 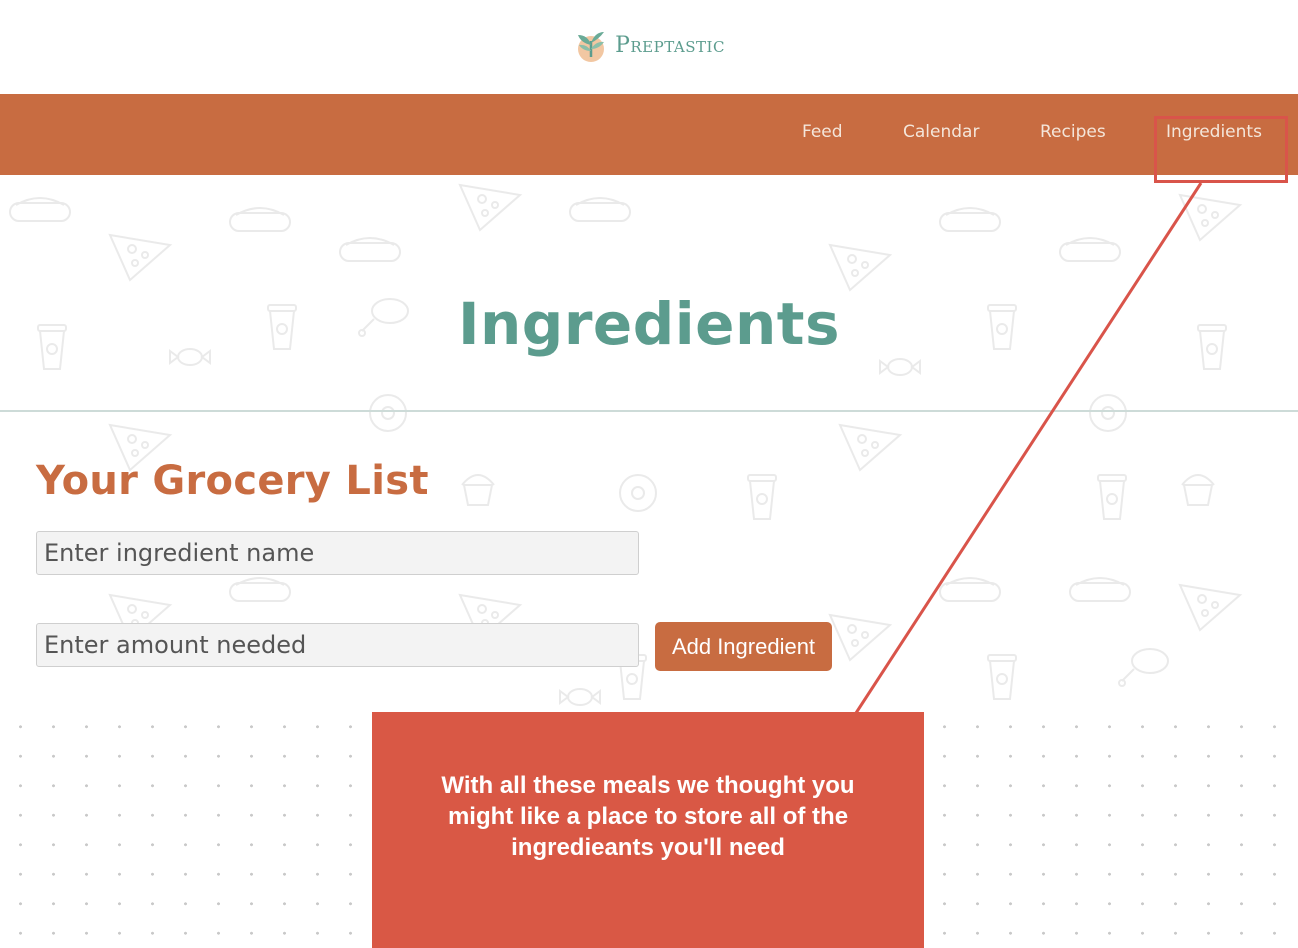 I want to click on nav-item-calendar: Calendar, so click(x=941, y=132).